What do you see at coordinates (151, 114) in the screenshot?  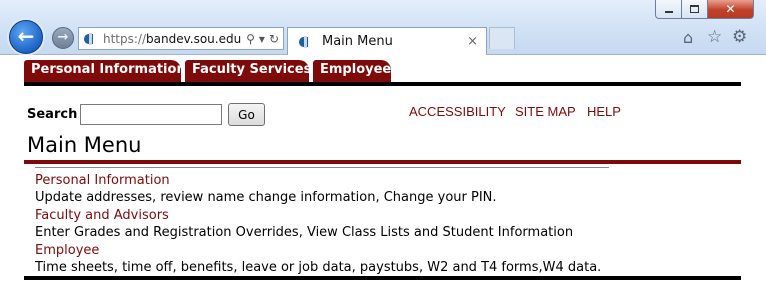 I see `search-input` at bounding box center [151, 114].